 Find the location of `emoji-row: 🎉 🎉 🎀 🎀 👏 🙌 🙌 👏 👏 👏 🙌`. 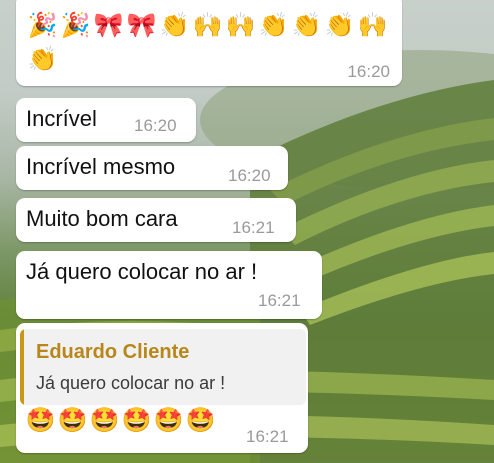

emoji-row: 🎉 🎉 🎀 🎀 👏 🙌 🙌 👏 👏 👏 🙌 is located at coordinates (207, 26).